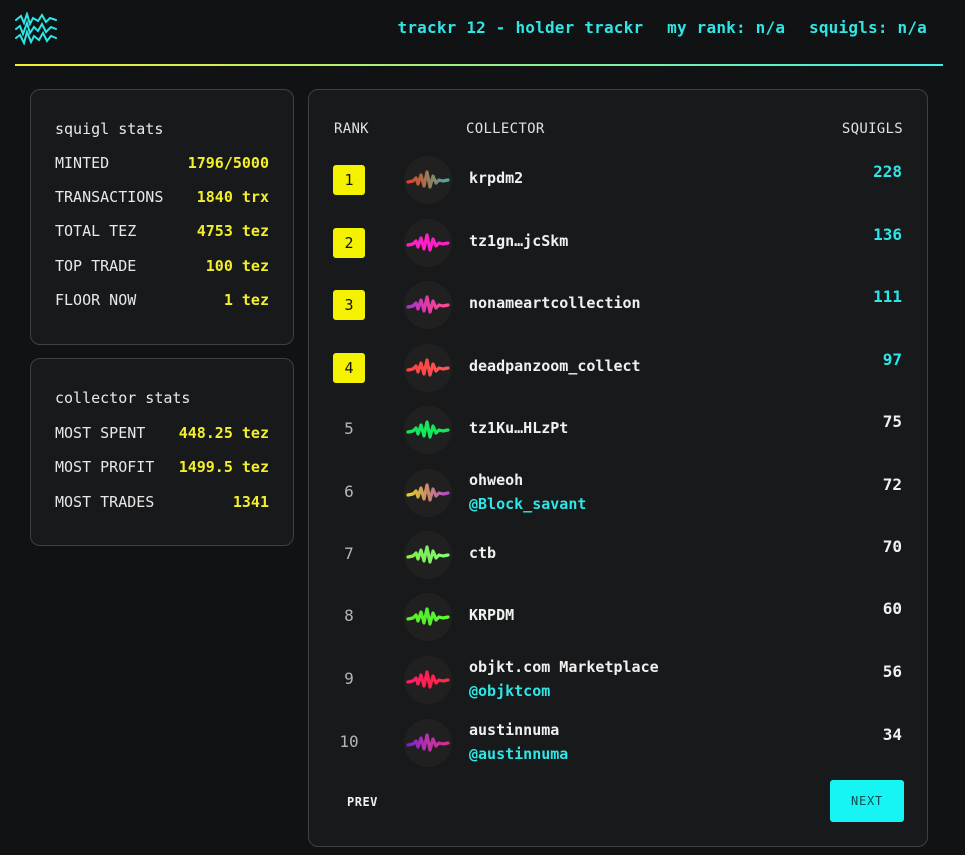 The image size is (965, 855). Describe the element at coordinates (505, 129) in the screenshot. I see `column-header-collector: COLLECTOR` at that location.